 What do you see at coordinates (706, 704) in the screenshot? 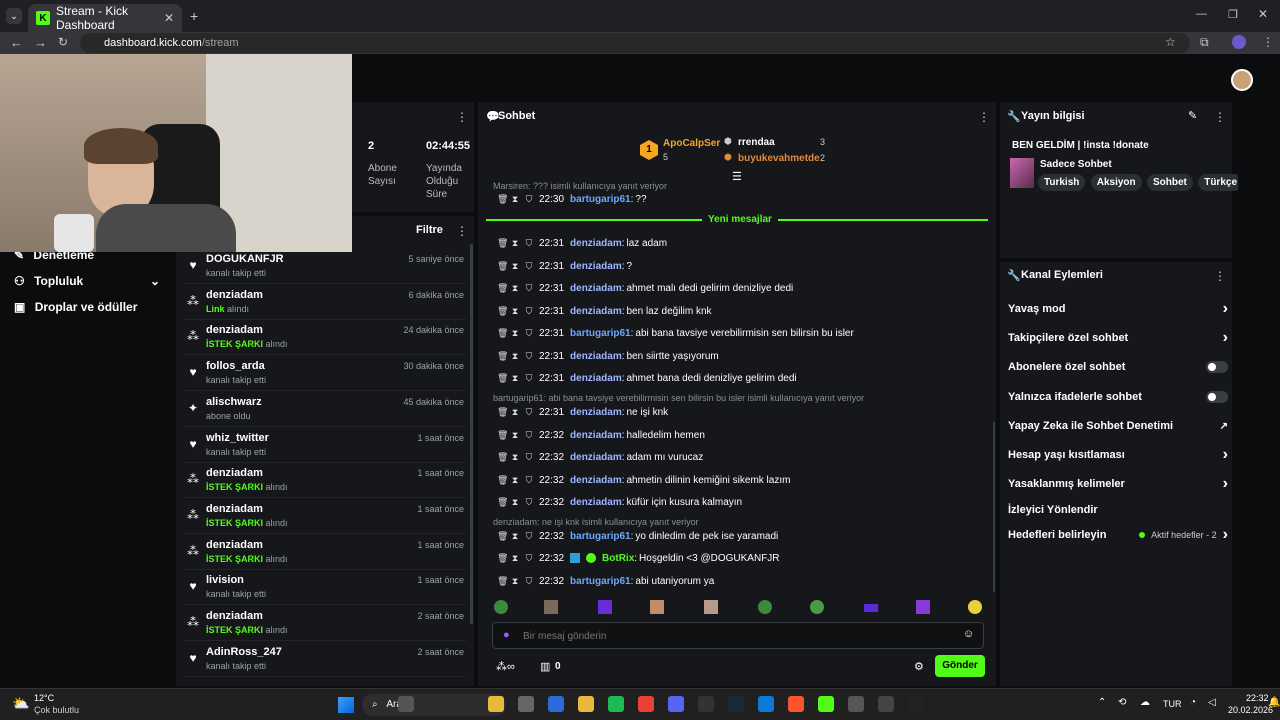
I see `obs-icon` at bounding box center [706, 704].